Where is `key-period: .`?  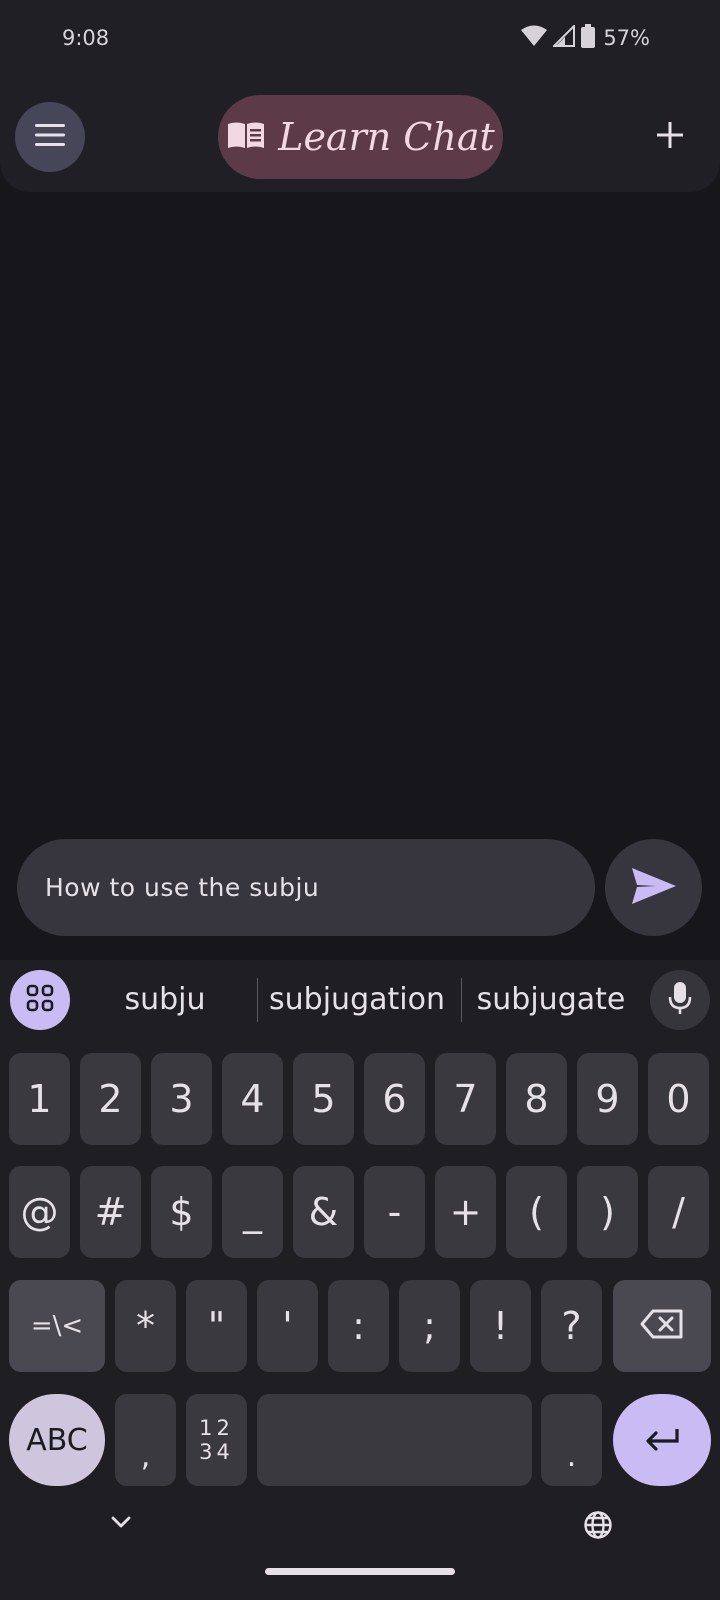
key-period: . is located at coordinates (571, 1440).